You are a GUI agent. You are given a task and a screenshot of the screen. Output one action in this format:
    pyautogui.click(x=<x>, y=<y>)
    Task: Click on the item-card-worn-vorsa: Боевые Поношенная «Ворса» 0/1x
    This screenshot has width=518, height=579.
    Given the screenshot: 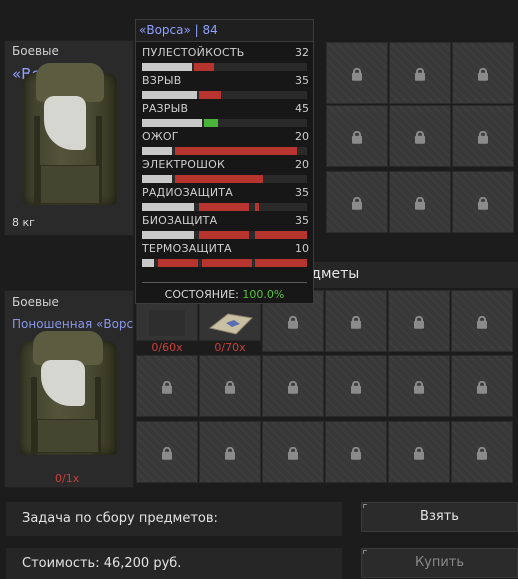 What is the action you would take?
    pyautogui.click(x=69, y=389)
    